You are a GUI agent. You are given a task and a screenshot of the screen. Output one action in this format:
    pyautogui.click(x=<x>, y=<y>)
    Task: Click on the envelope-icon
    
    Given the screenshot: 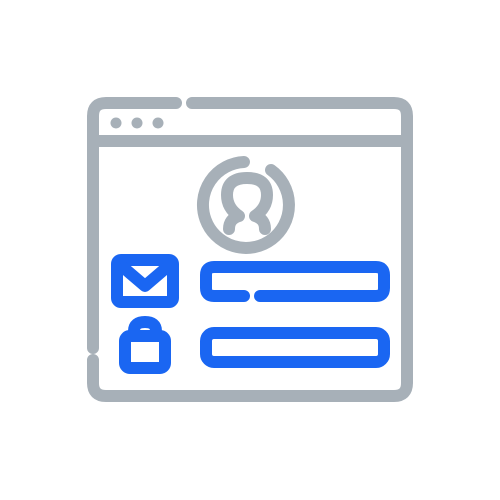 What is the action you would take?
    pyautogui.click(x=145, y=281)
    